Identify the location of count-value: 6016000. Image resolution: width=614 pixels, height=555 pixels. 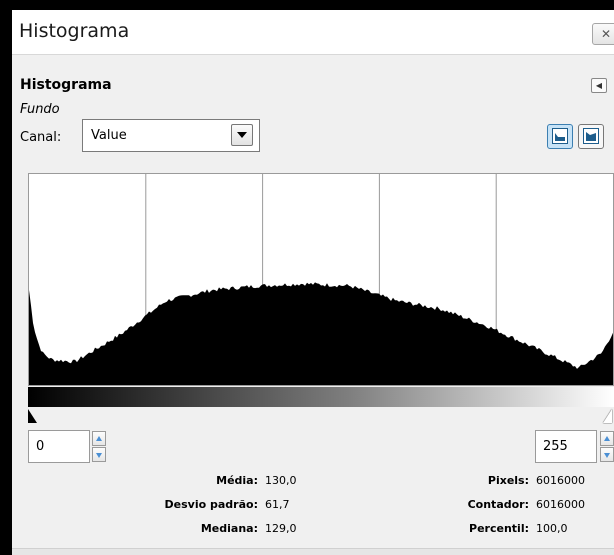
(560, 504).